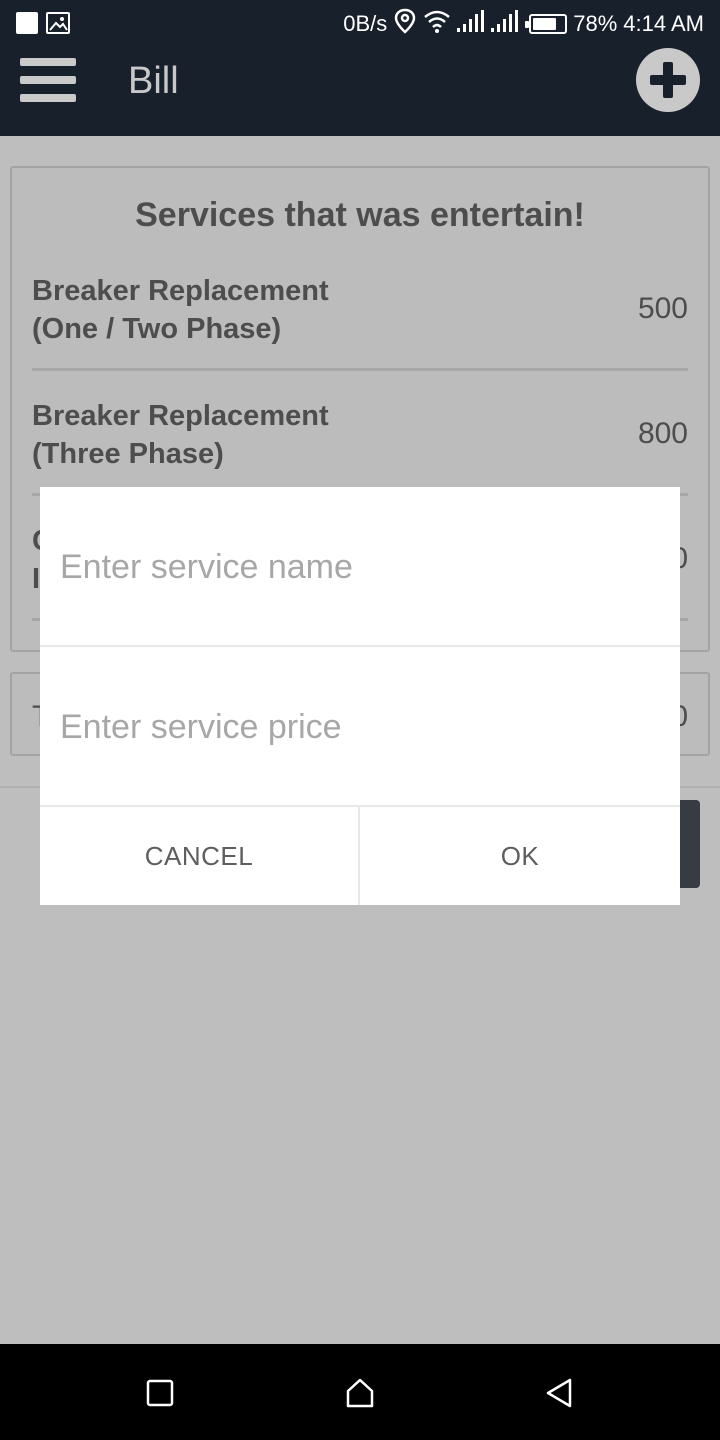  I want to click on network-speed: 0B/s, so click(365, 23).